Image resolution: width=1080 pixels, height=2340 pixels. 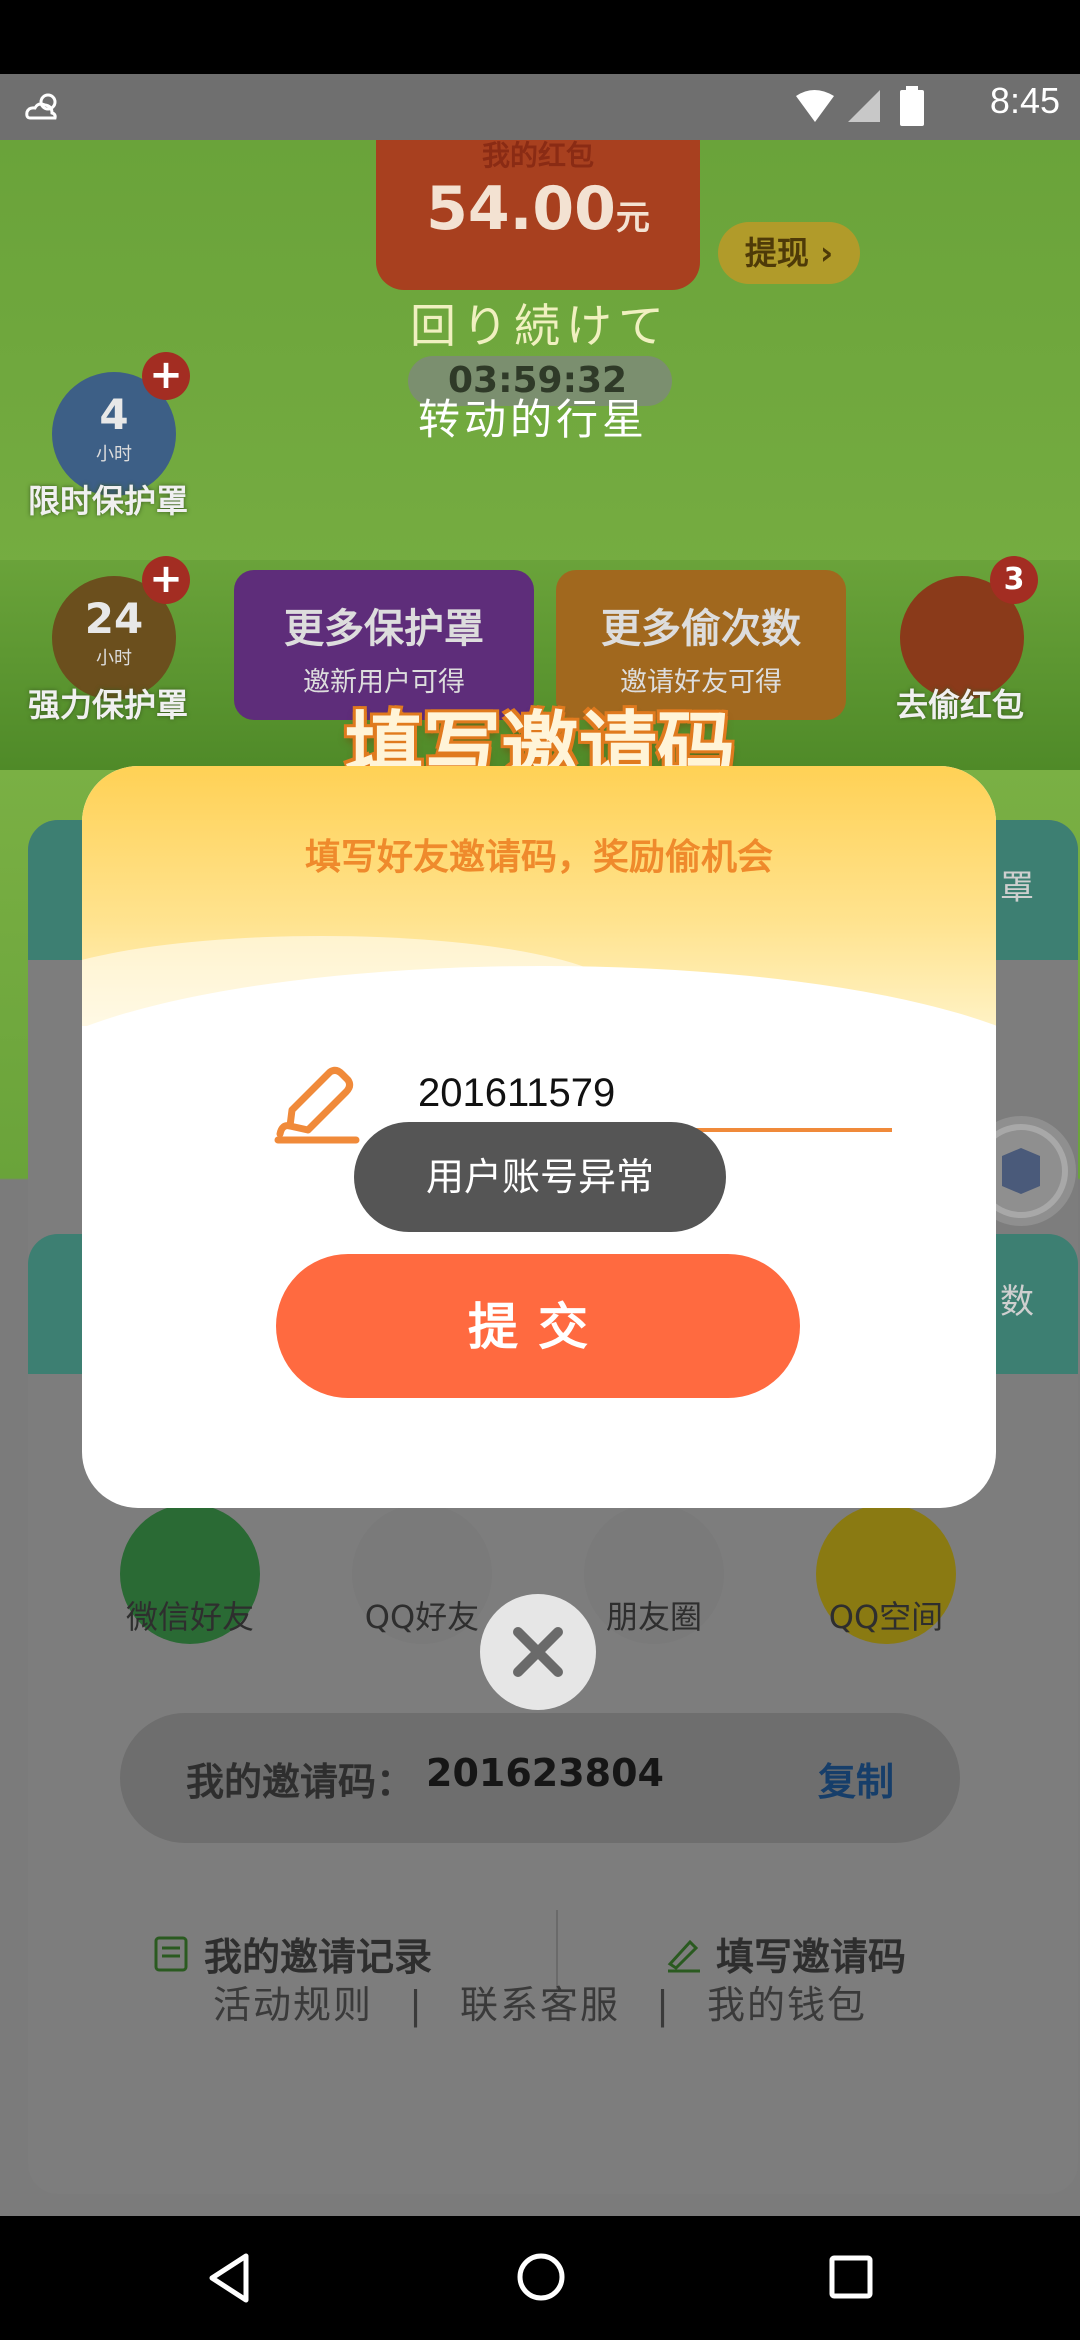 I want to click on fill-invite-code-label: 填写邀请码, so click(x=811, y=1957).